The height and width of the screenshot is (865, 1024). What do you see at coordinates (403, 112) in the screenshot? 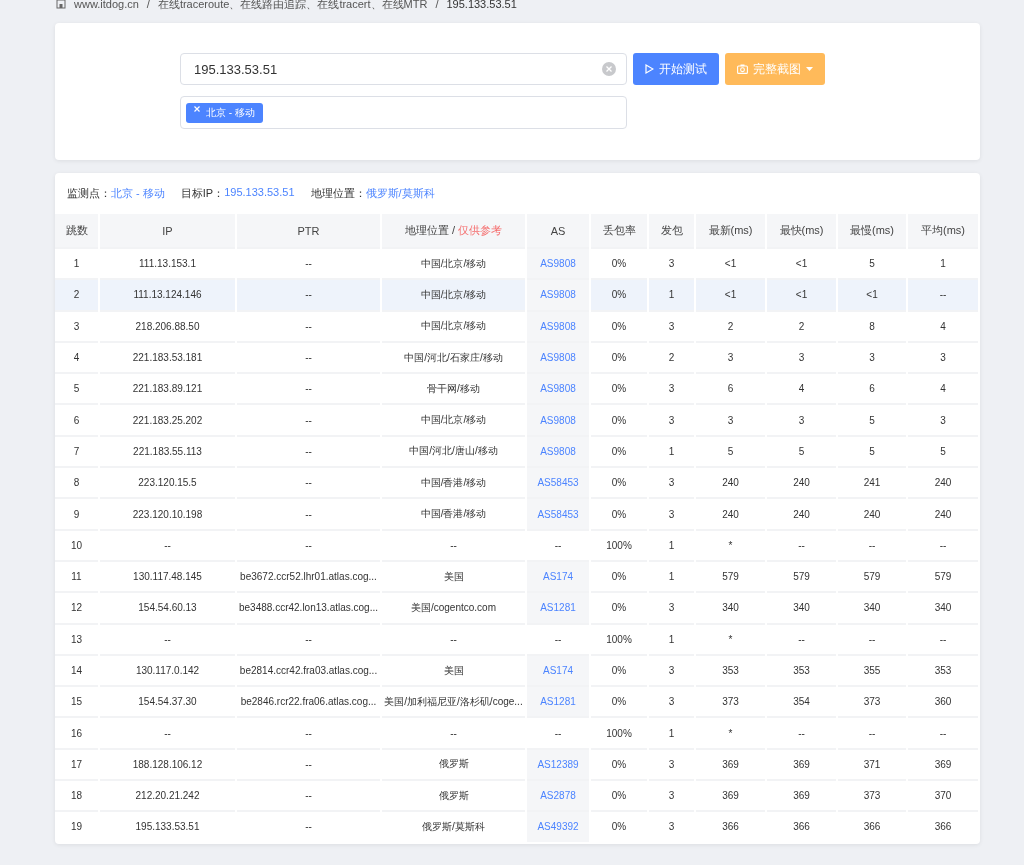
I see `node-select-field: 北京 - 移动` at bounding box center [403, 112].